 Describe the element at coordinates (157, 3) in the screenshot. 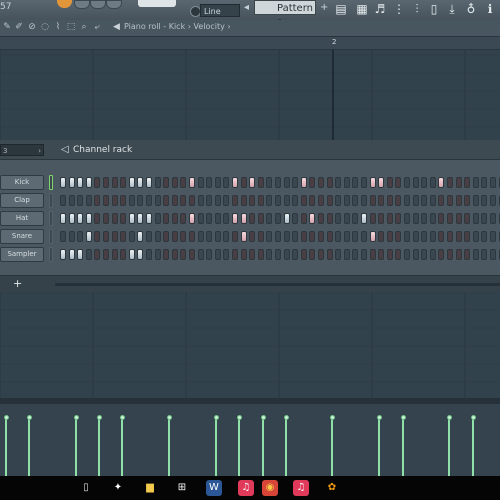

I see `time-display` at that location.